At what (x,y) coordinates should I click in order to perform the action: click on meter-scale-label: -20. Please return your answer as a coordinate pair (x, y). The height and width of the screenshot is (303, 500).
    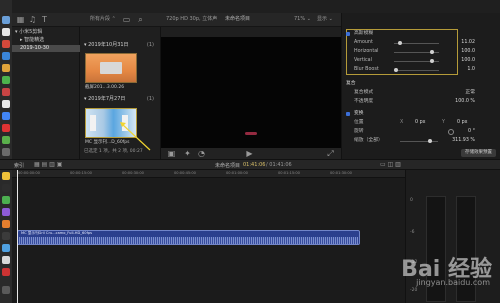
    Looking at the image, I should click on (414, 290).